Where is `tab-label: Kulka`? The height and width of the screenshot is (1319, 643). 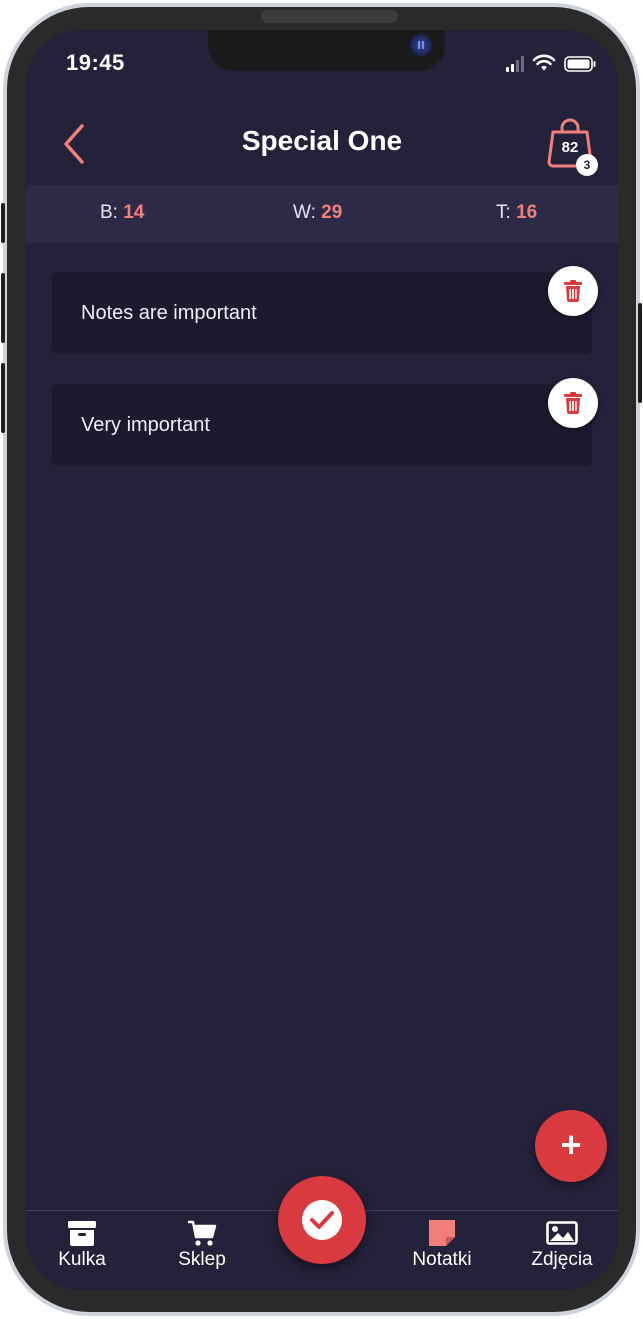
tab-label: Kulka is located at coordinates (82, 1259).